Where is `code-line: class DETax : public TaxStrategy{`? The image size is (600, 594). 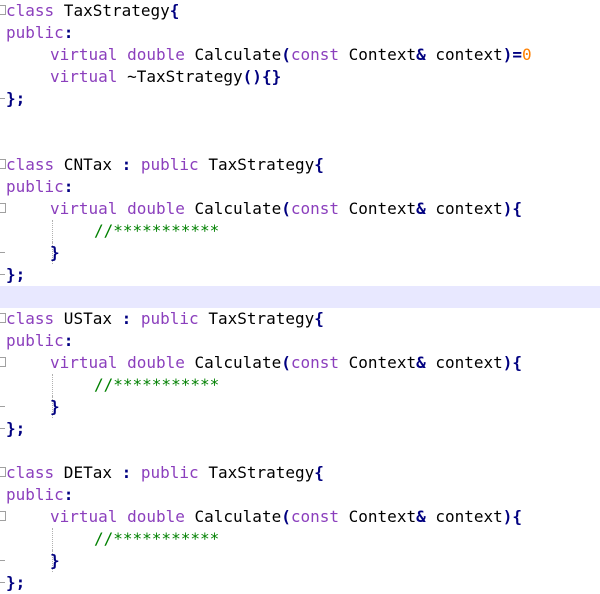
code-line: class DETax : public TaxStrategy{ is located at coordinates (300, 473).